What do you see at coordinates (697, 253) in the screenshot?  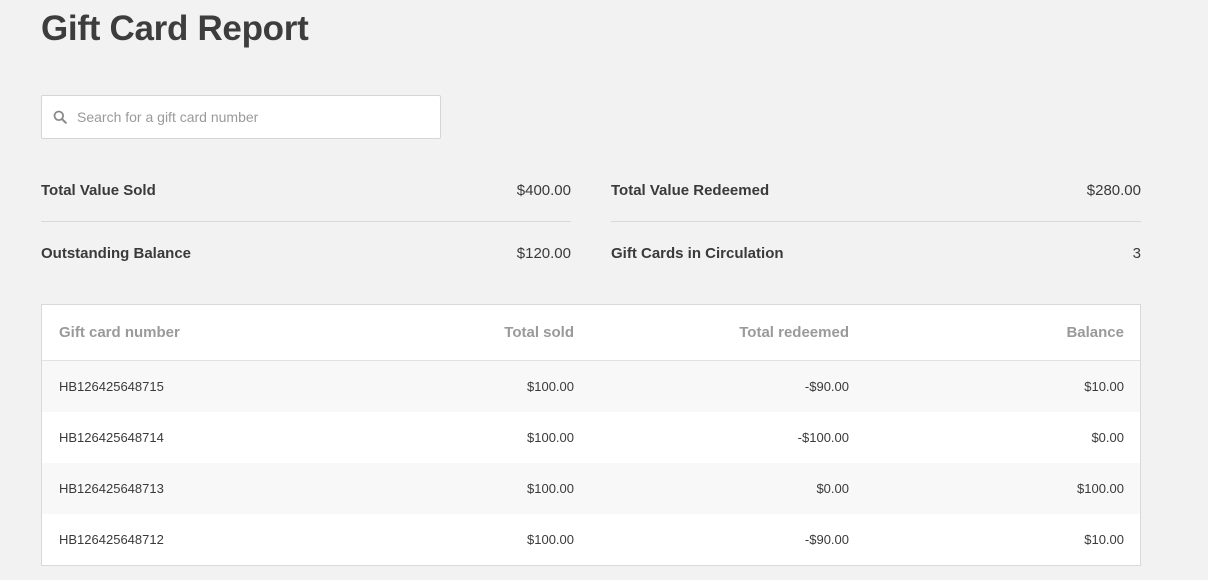 I see `stat-label: Gift Cards in Circulation` at bounding box center [697, 253].